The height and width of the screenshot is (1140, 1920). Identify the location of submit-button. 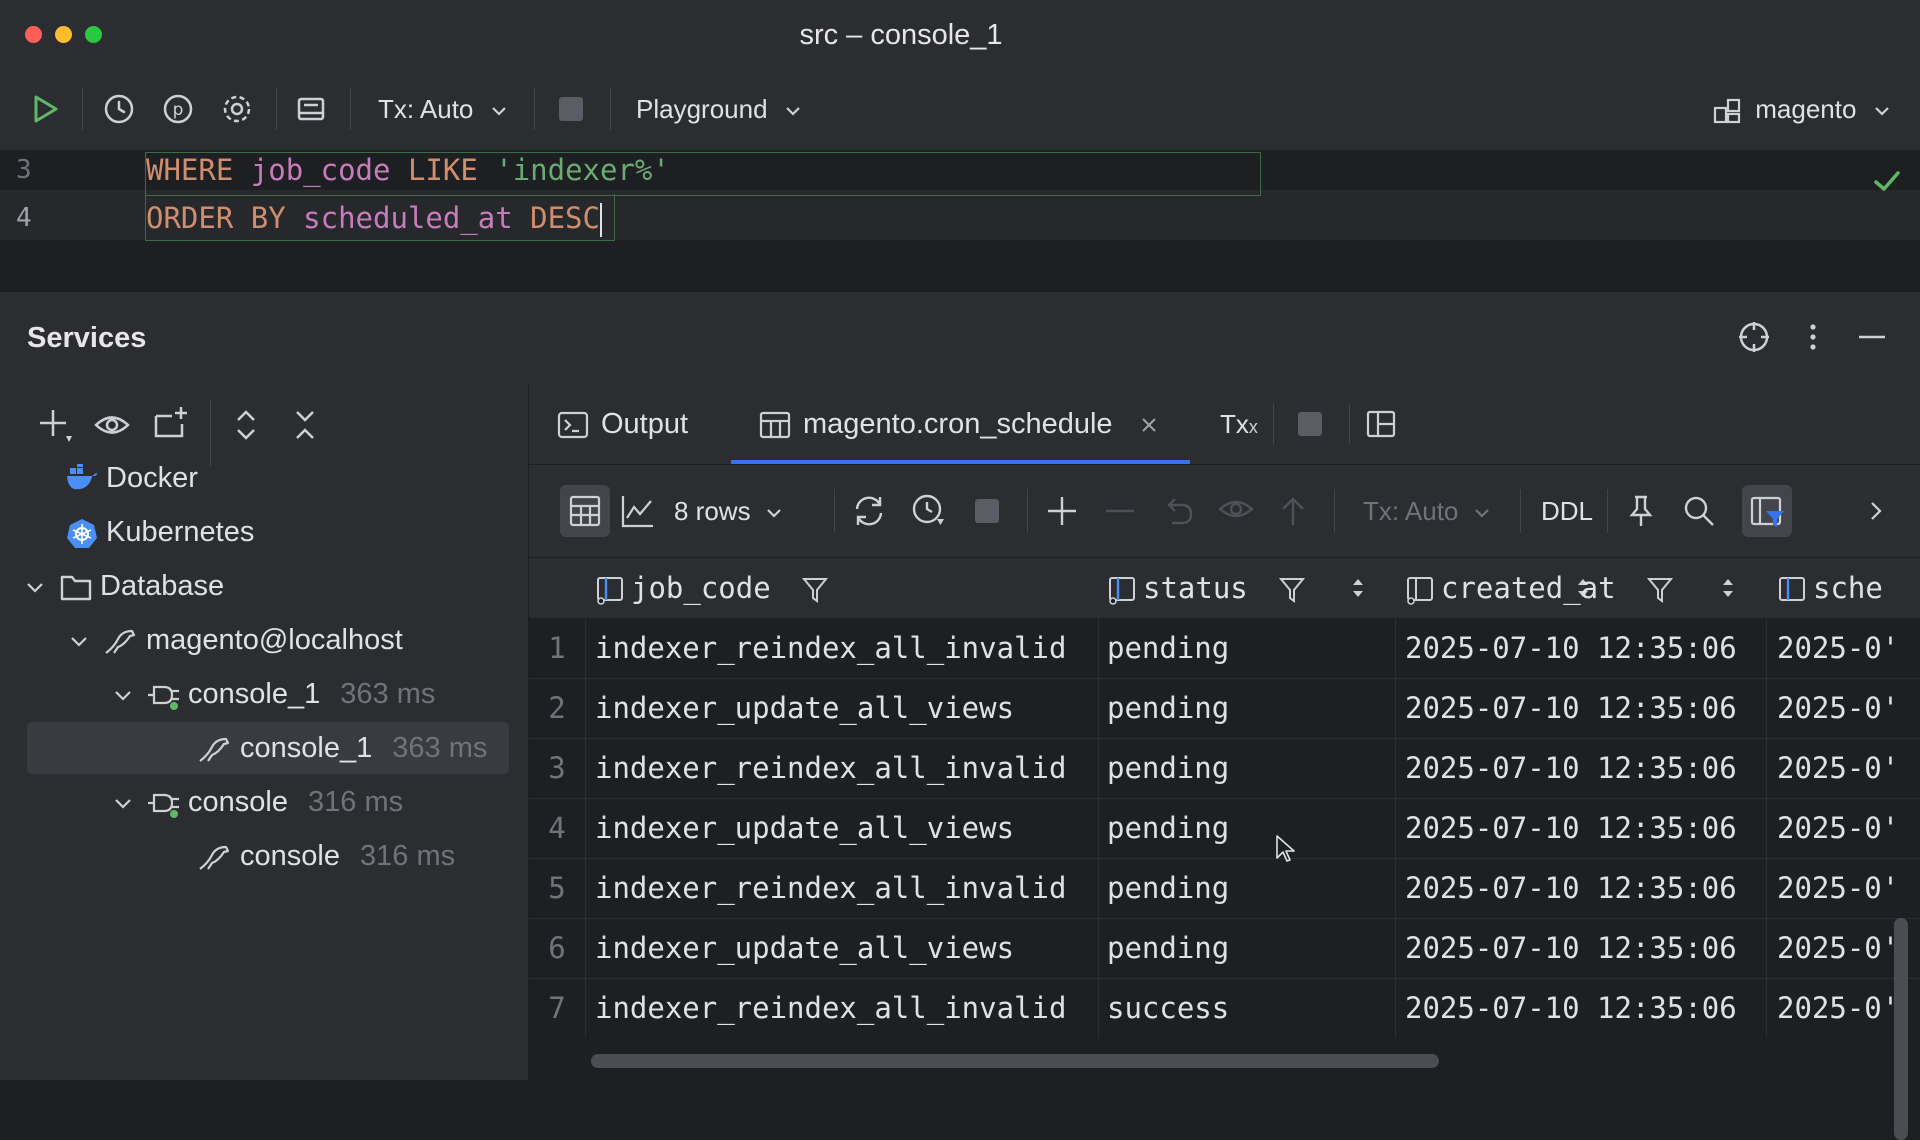
(1293, 511).